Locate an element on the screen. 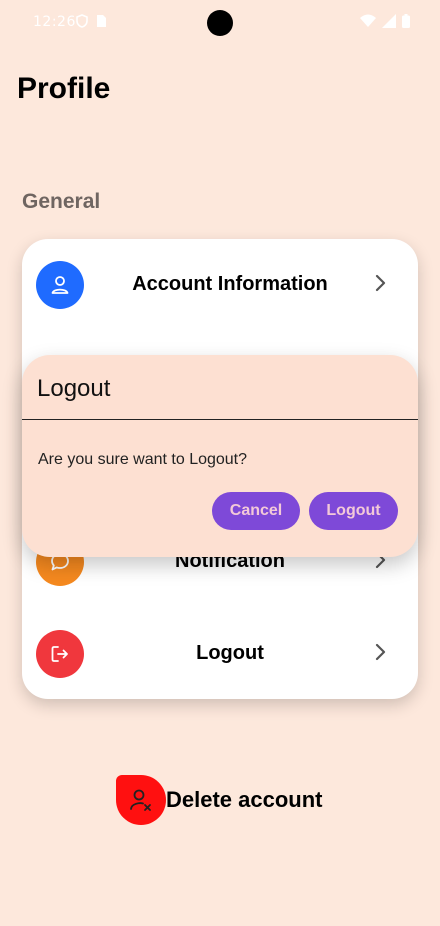 The height and width of the screenshot is (926, 440). status-left-icons is located at coordinates (91, 21).